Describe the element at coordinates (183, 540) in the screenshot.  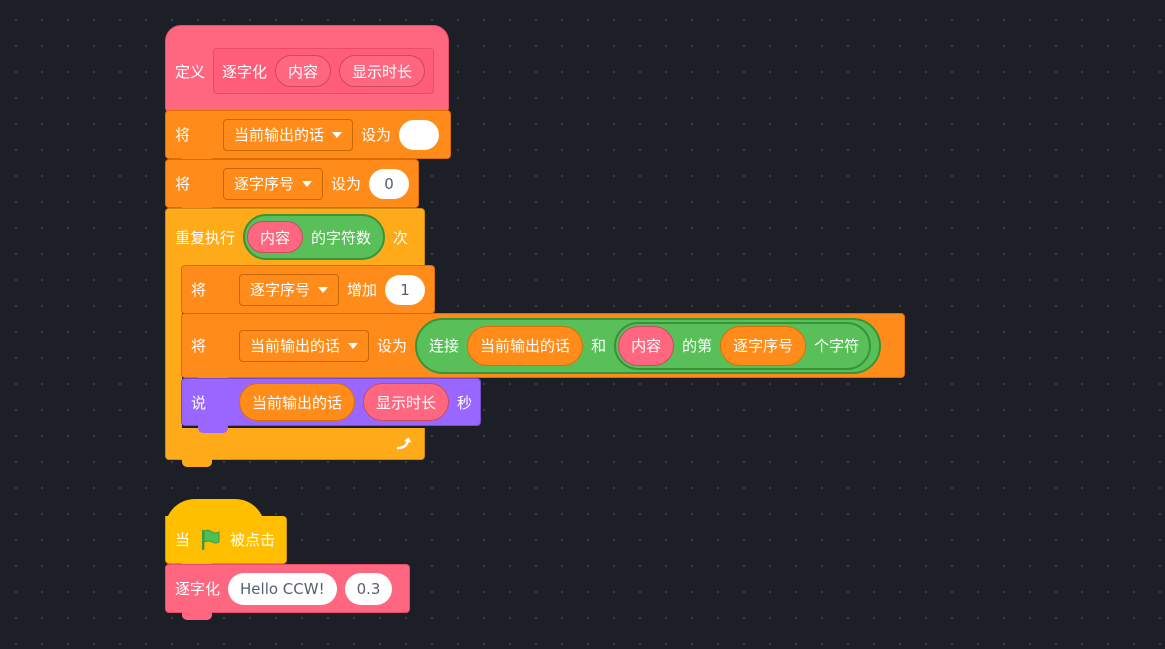
I see `when-label: 当` at that location.